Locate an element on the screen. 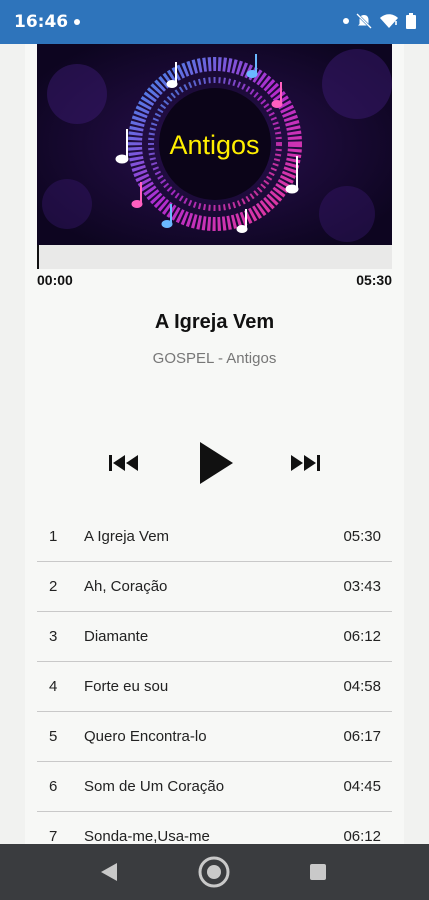 The width and height of the screenshot is (429, 900). track-number: 4 is located at coordinates (53, 686).